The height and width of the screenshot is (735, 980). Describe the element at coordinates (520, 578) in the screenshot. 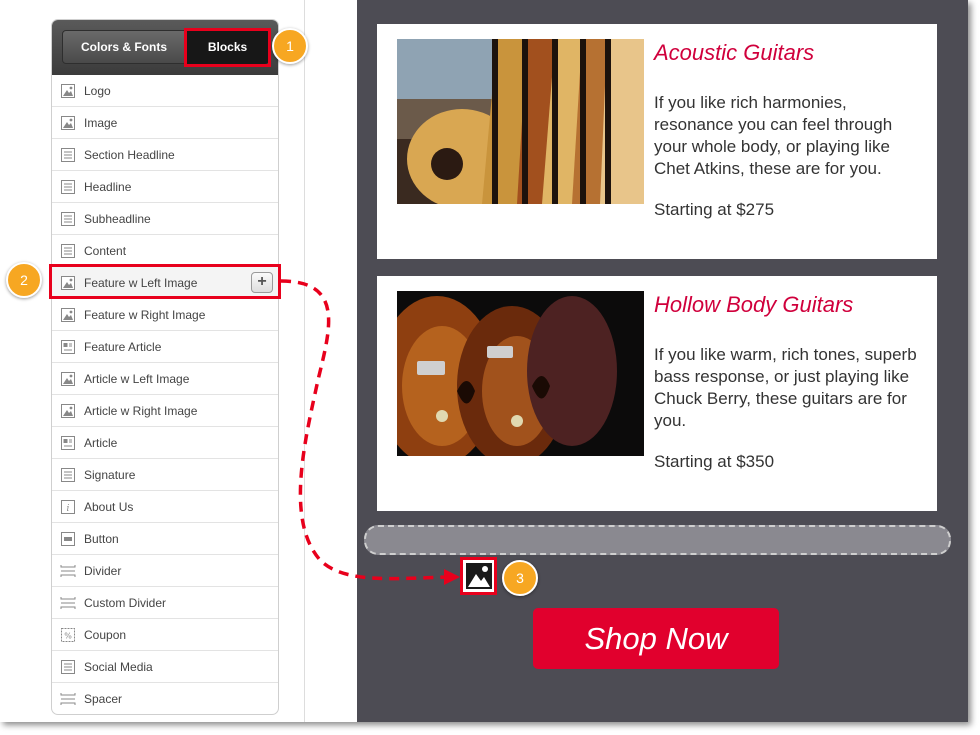

I see `callout-3: 3` at that location.